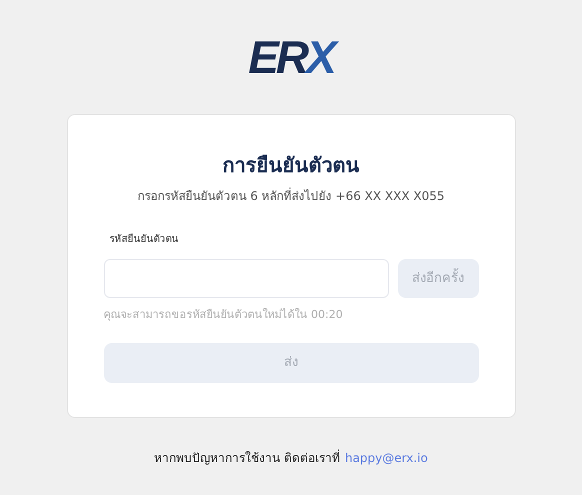 This screenshot has height=495, width=582. I want to click on card-title: การยืนยันตัวตน, so click(291, 165).